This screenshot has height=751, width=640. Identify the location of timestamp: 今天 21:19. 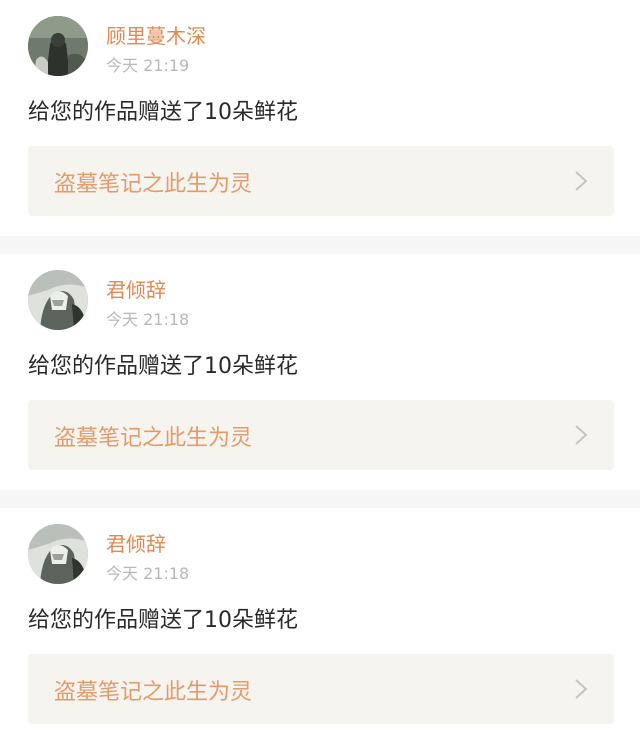
(148, 65).